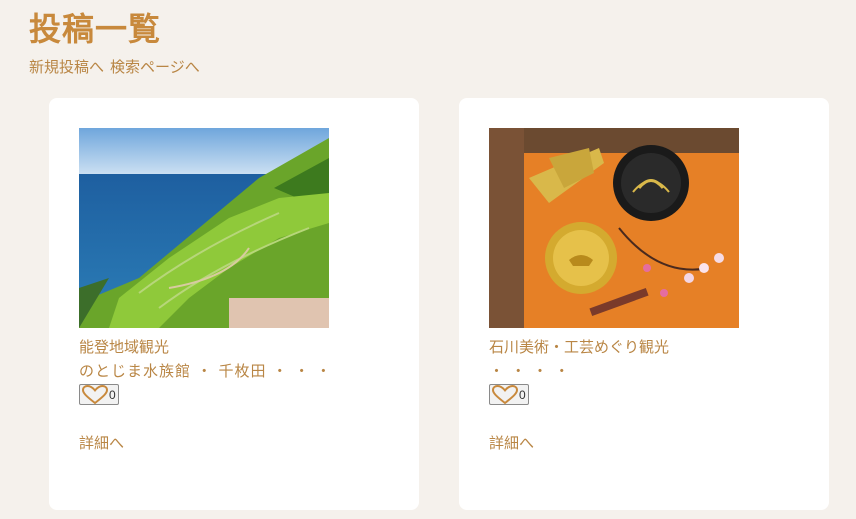 The width and height of the screenshot is (856, 519). What do you see at coordinates (205, 371) in the screenshot?
I see `post-description: のとじま水族館 ・ 千枚田 ・ ・ ・` at bounding box center [205, 371].